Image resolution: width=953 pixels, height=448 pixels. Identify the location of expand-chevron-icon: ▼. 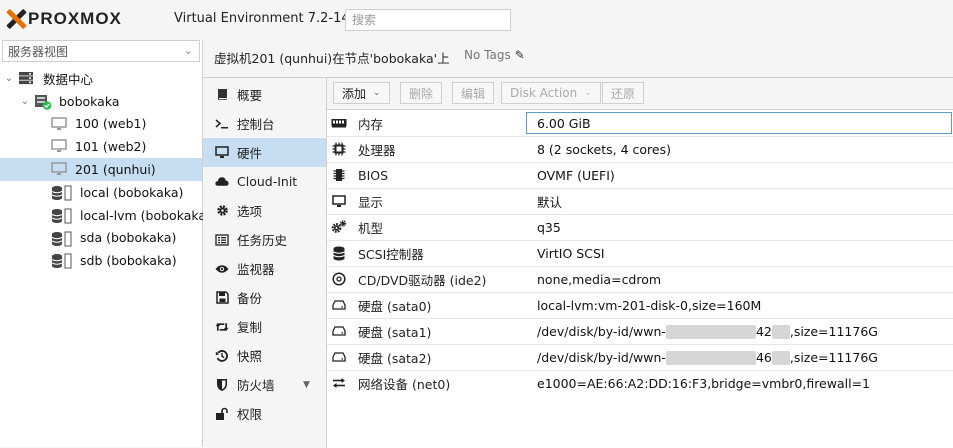
(306, 385).